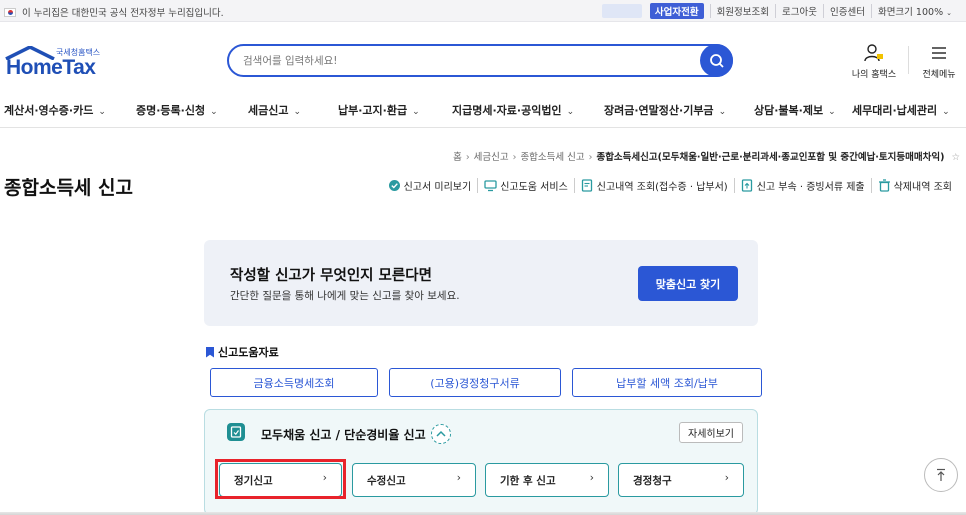  Describe the element at coordinates (491, 157) in the screenshot. I see `breadcrumb-level1: 세금신고` at that location.